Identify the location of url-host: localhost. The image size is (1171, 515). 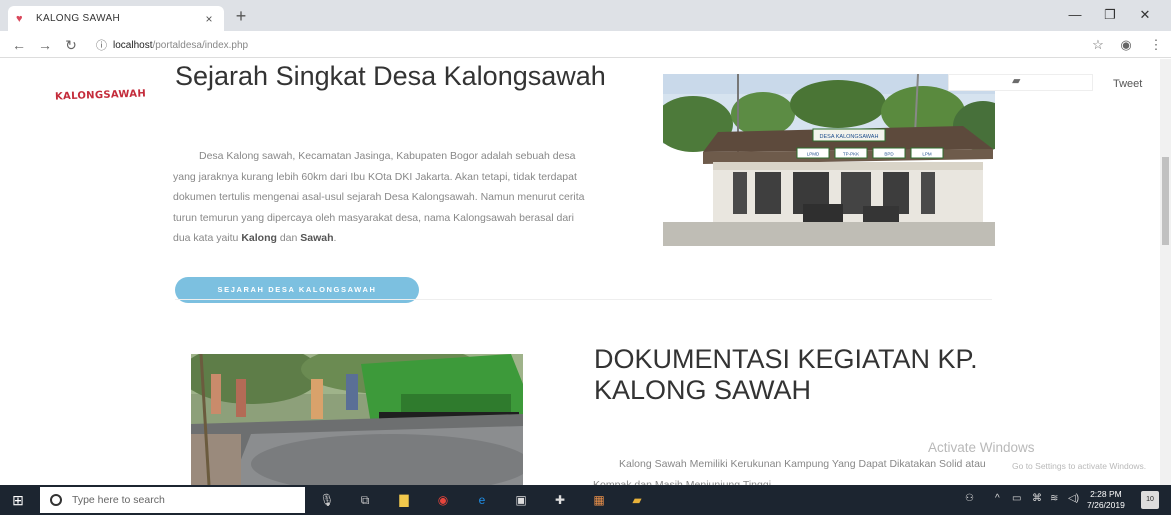
(133, 45).